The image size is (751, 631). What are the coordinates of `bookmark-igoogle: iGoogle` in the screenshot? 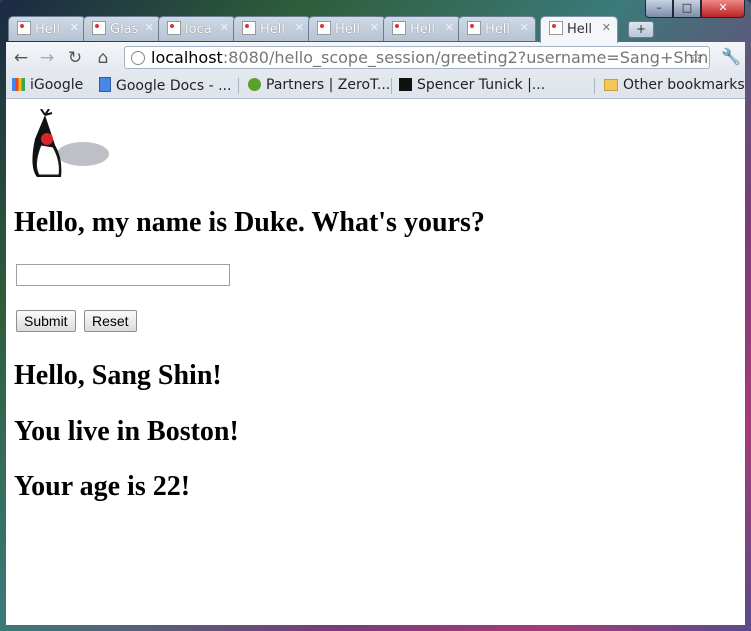 It's located at (47, 85).